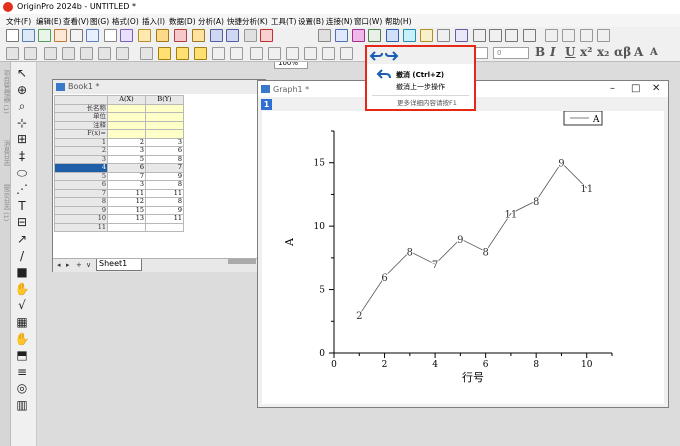 The image size is (680, 446). I want to click on row-header: 5, so click(81, 176).